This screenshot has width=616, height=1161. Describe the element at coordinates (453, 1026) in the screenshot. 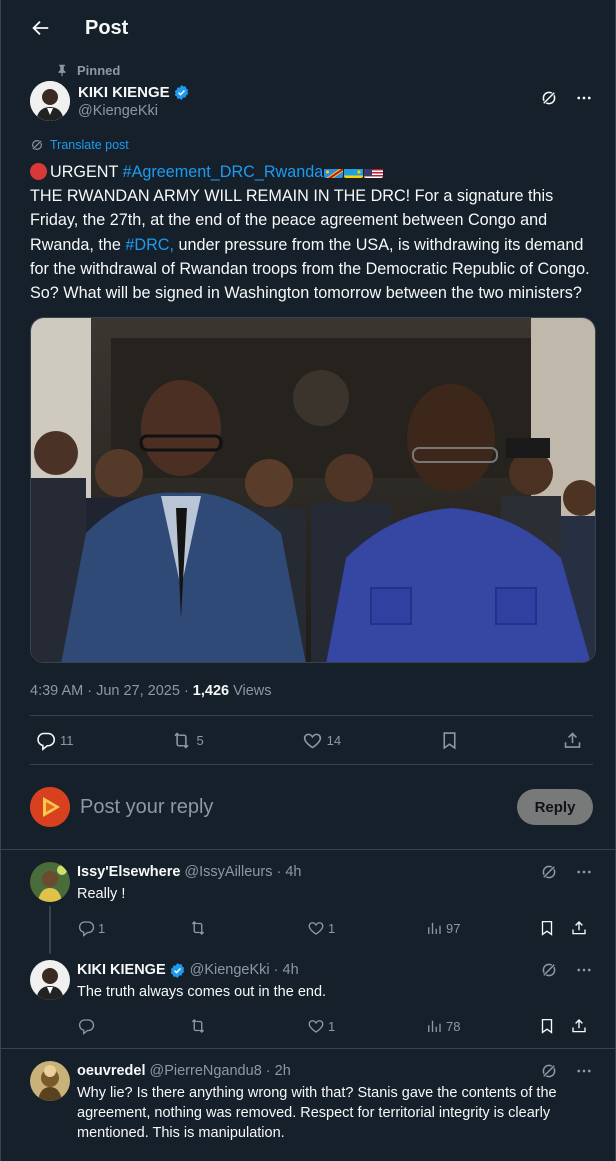

I see `views-count: 78` at that location.